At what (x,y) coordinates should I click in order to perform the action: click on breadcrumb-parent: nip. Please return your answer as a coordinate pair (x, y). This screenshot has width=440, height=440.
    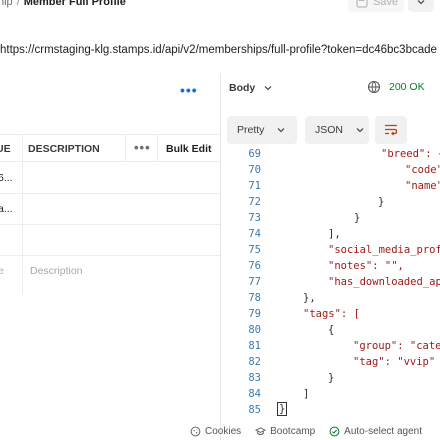
    Looking at the image, I should click on (6, 4).